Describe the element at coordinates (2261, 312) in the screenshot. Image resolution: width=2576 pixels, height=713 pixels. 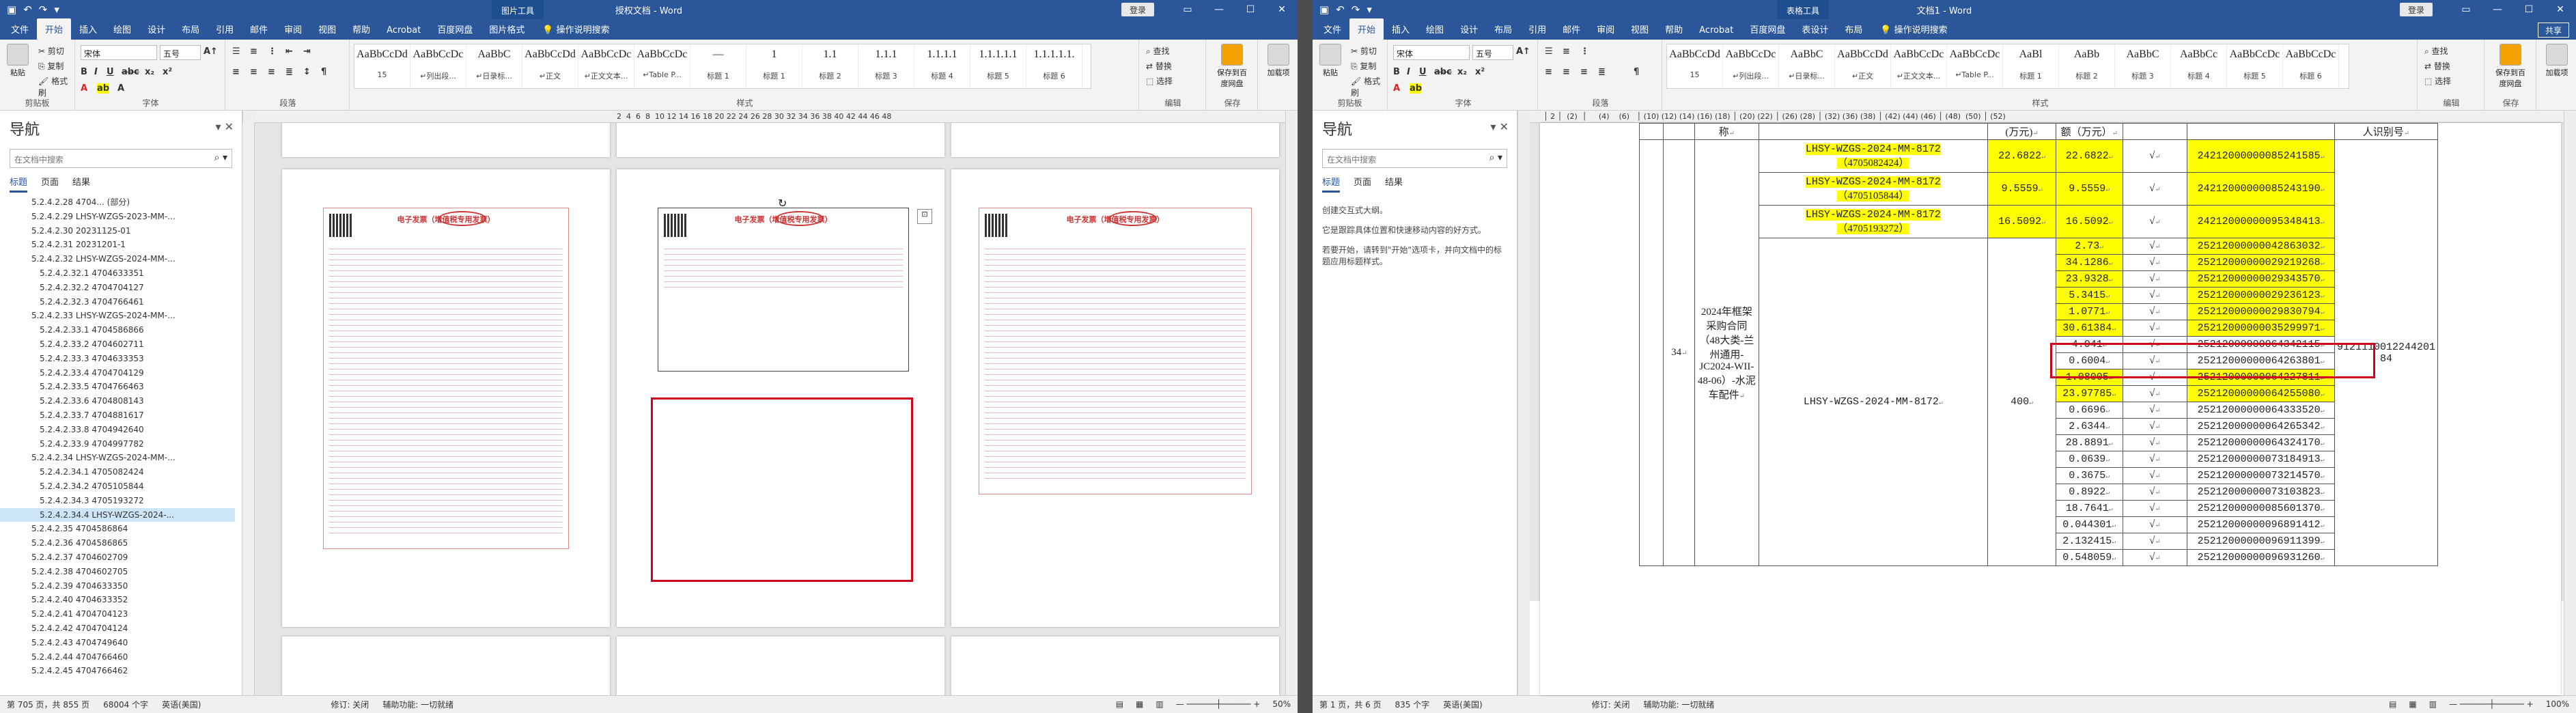
I see `invoice-no-cell: 25212000000029830794↵` at that location.